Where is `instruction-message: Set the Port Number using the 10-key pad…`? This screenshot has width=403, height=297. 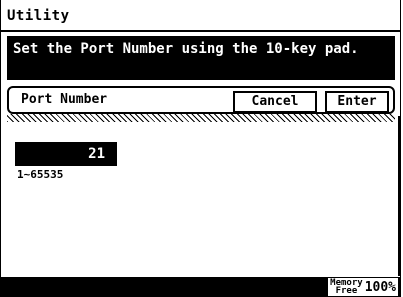 instruction-message: Set the Port Number using the 10-key pad… is located at coordinates (201, 58).